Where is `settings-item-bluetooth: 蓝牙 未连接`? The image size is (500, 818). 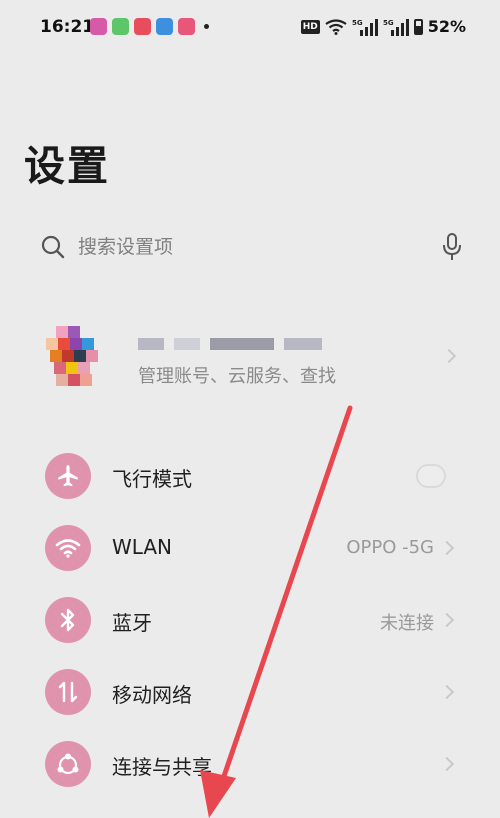 settings-item-bluetooth: 蓝牙 未连接 is located at coordinates (250, 620).